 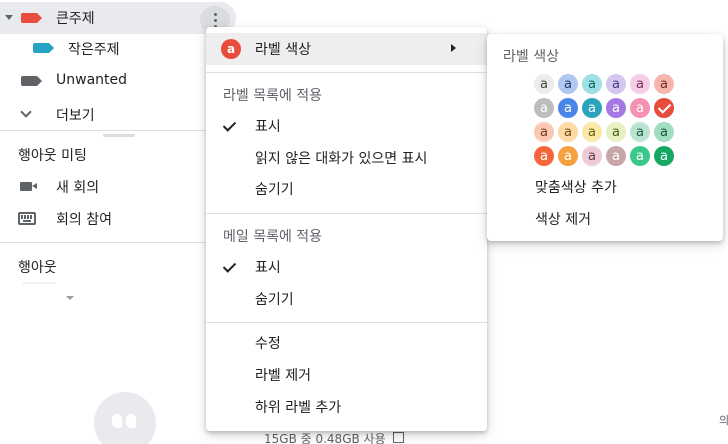 What do you see at coordinates (563, 219) in the screenshot?
I see `remove-color-item: 색상 제거` at bounding box center [563, 219].